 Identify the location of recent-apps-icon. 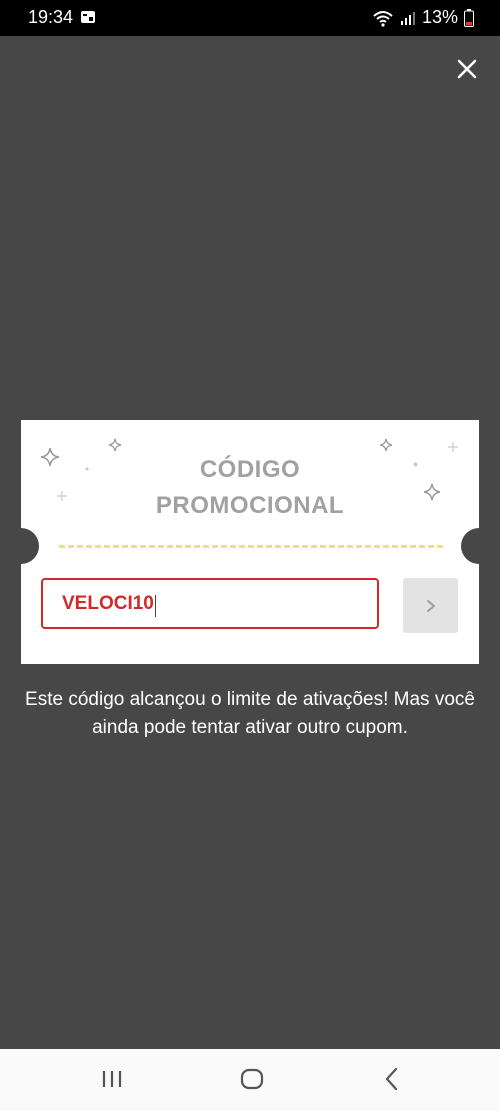
(112, 1079).